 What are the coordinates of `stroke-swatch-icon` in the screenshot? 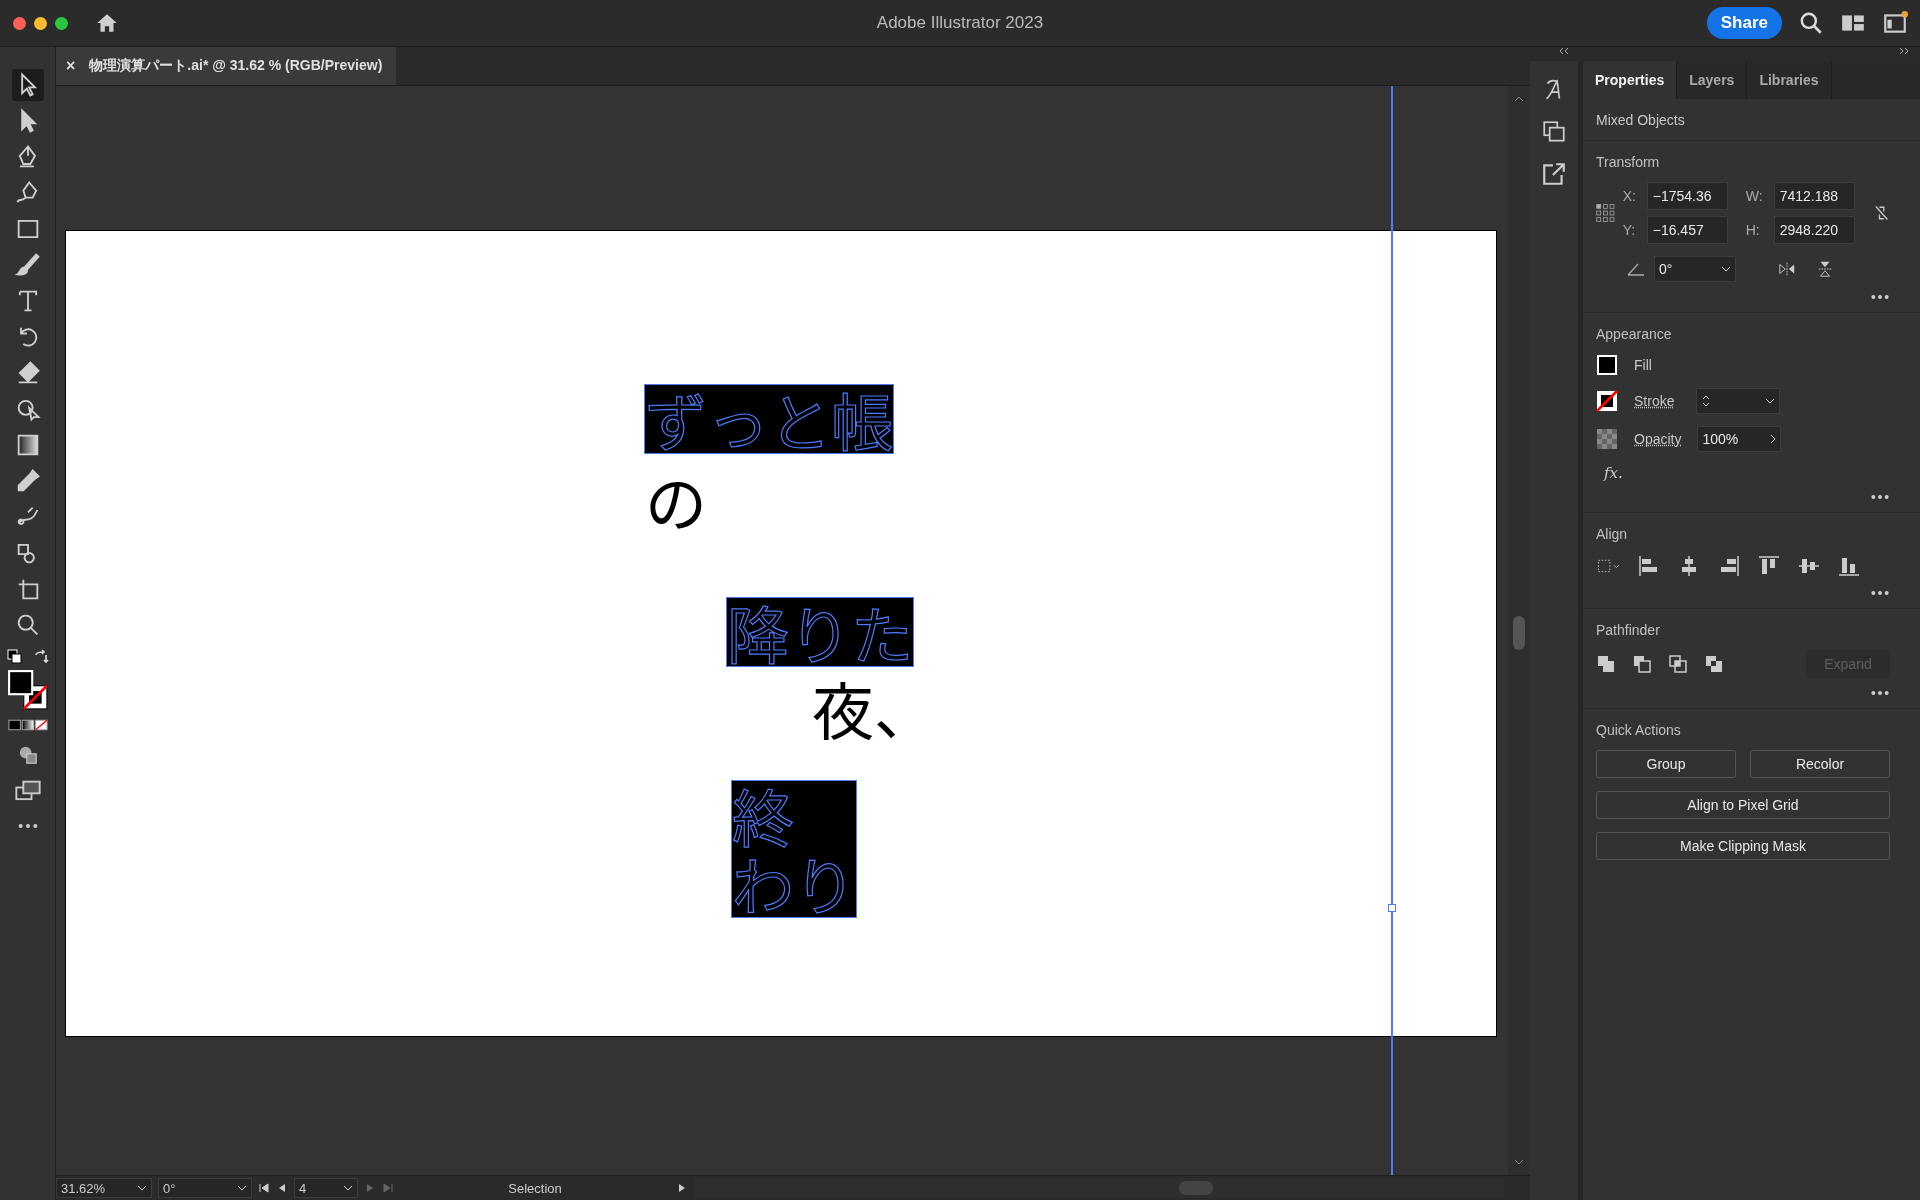 It's located at (1607, 401).